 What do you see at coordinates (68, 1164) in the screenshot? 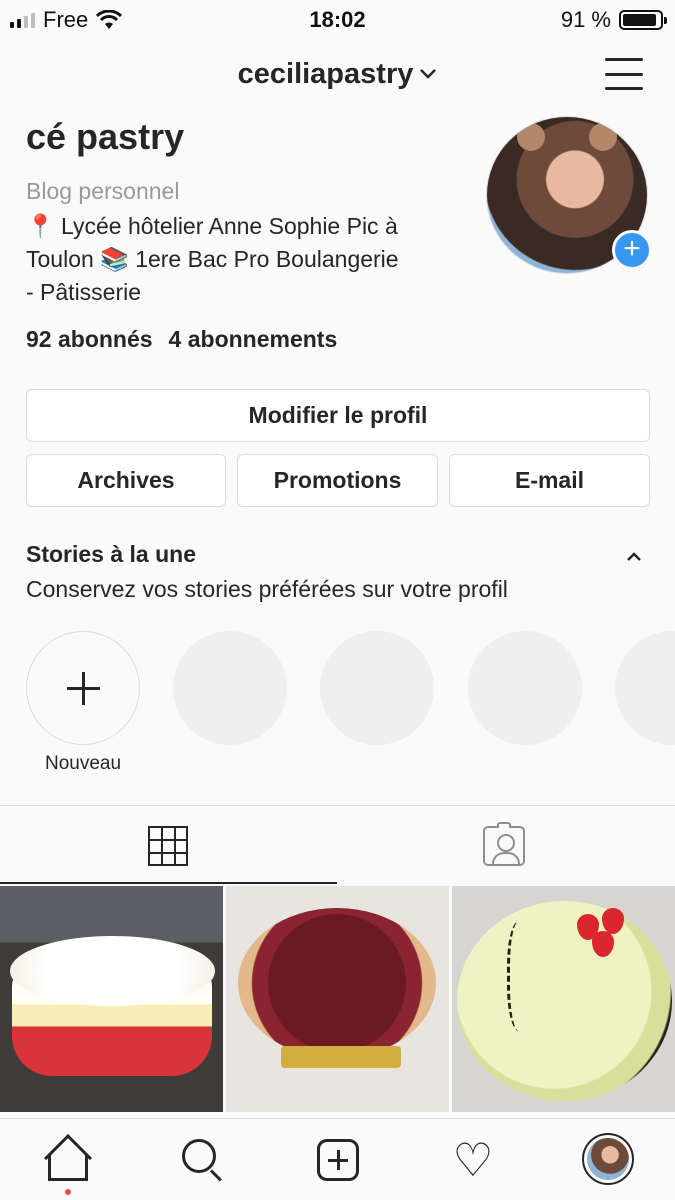
I see `home-icon` at bounding box center [68, 1164].